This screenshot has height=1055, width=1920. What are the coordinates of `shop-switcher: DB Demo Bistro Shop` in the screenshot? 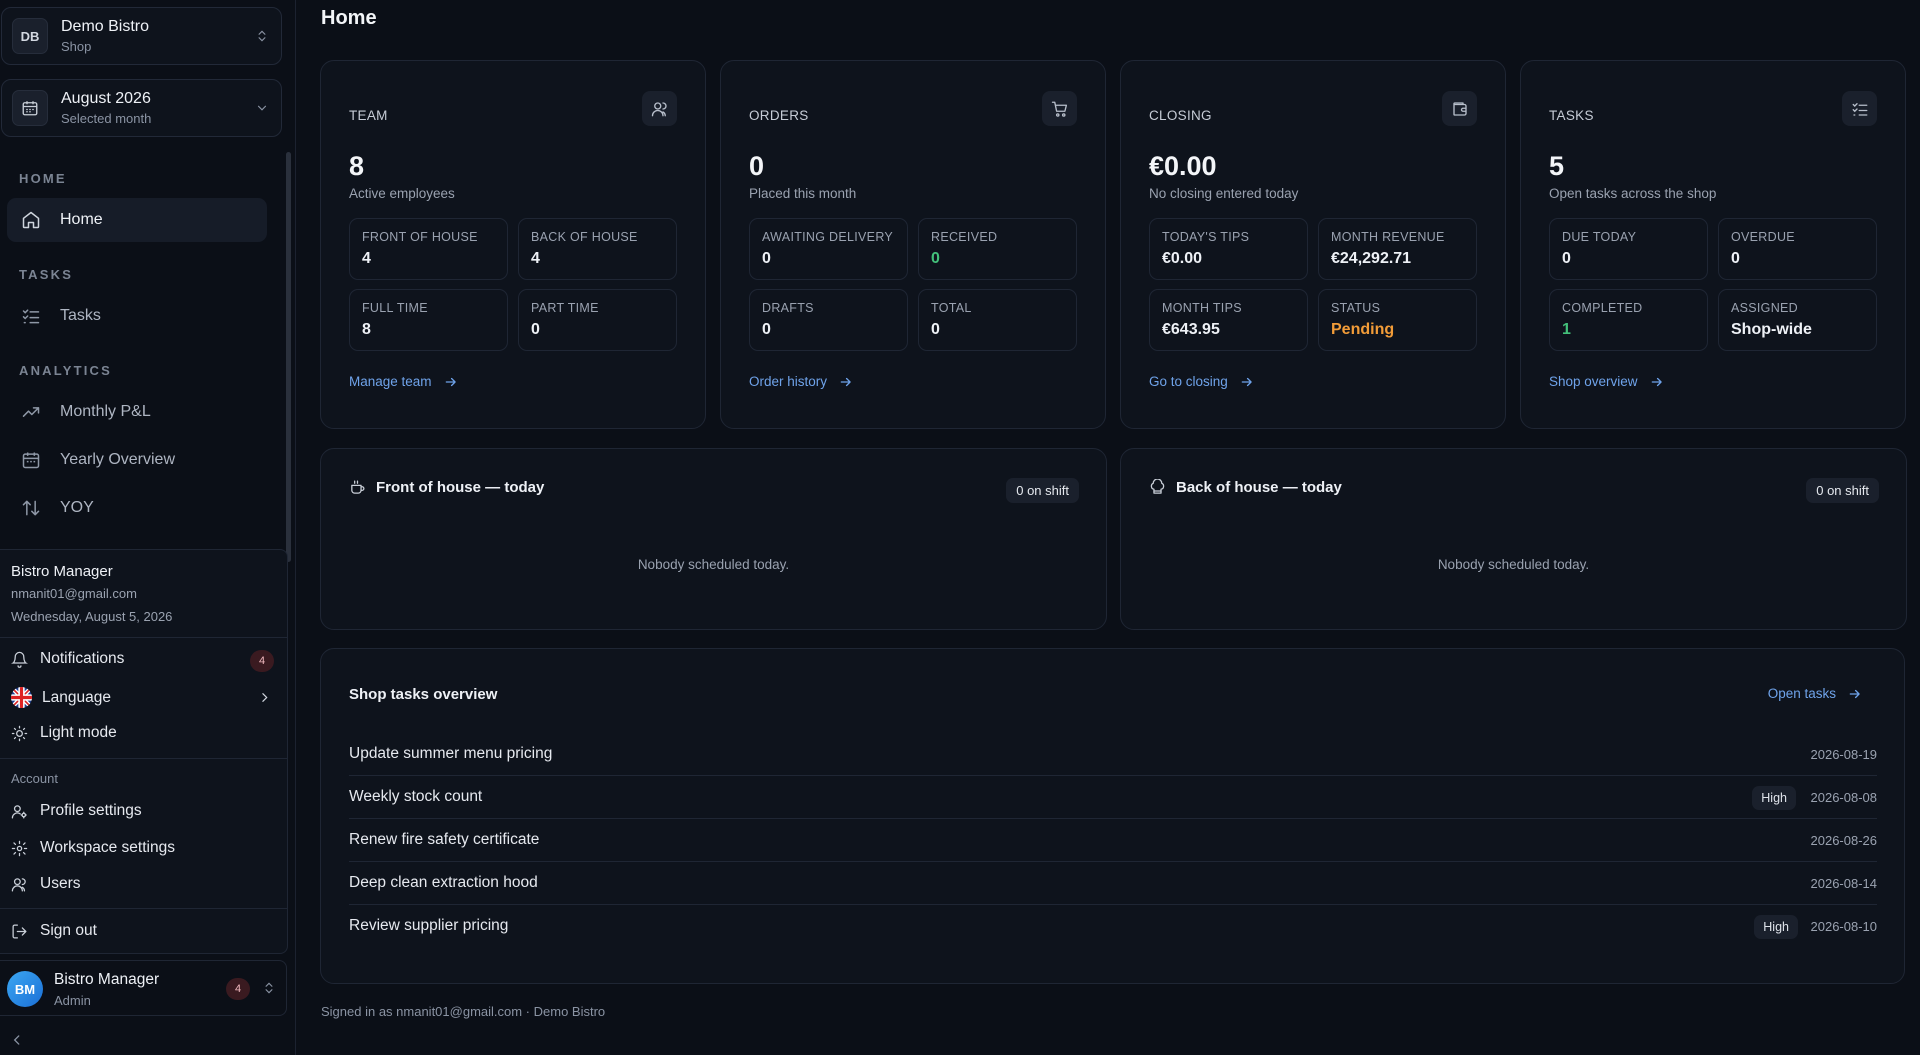 It's located at (141, 36).